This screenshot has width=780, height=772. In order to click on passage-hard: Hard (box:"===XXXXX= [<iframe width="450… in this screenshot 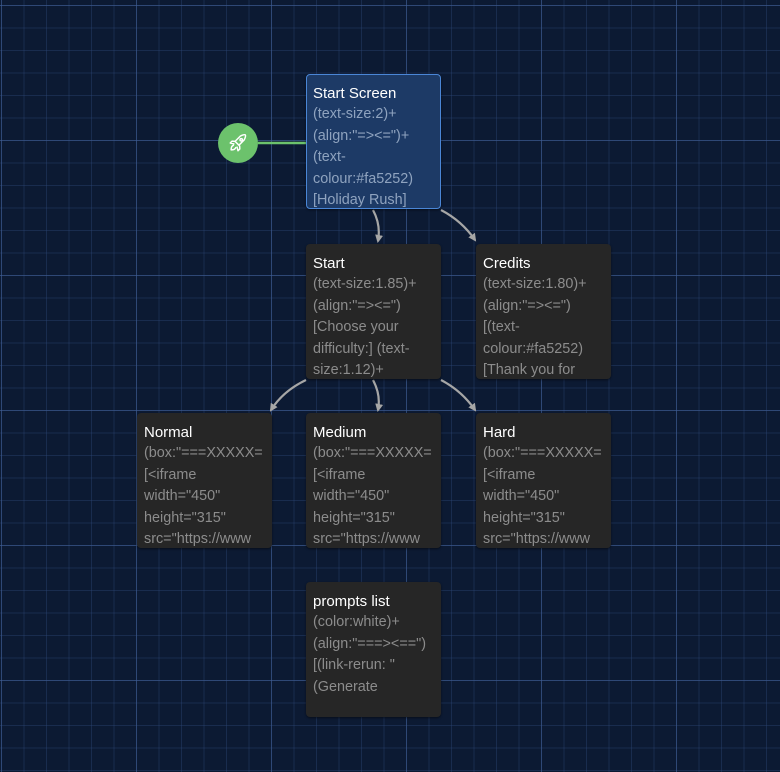, I will do `click(543, 480)`.